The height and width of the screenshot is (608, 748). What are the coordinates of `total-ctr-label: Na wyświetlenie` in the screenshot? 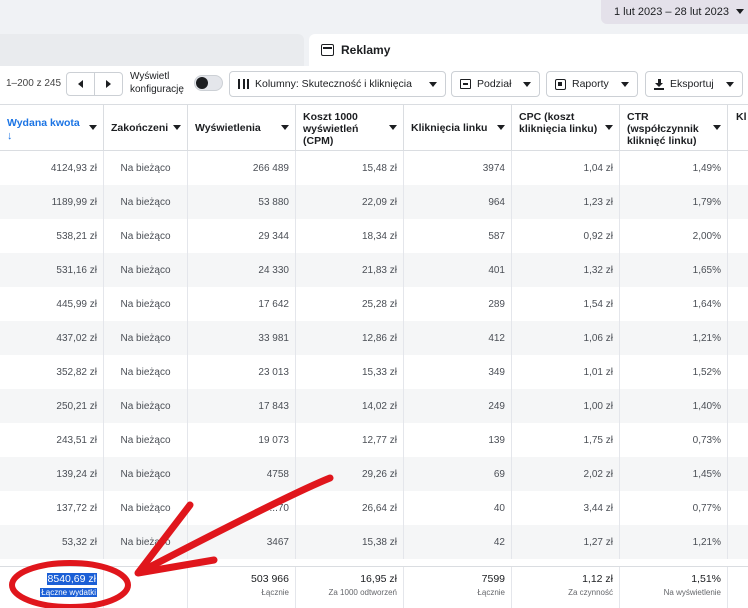 It's located at (692, 592).